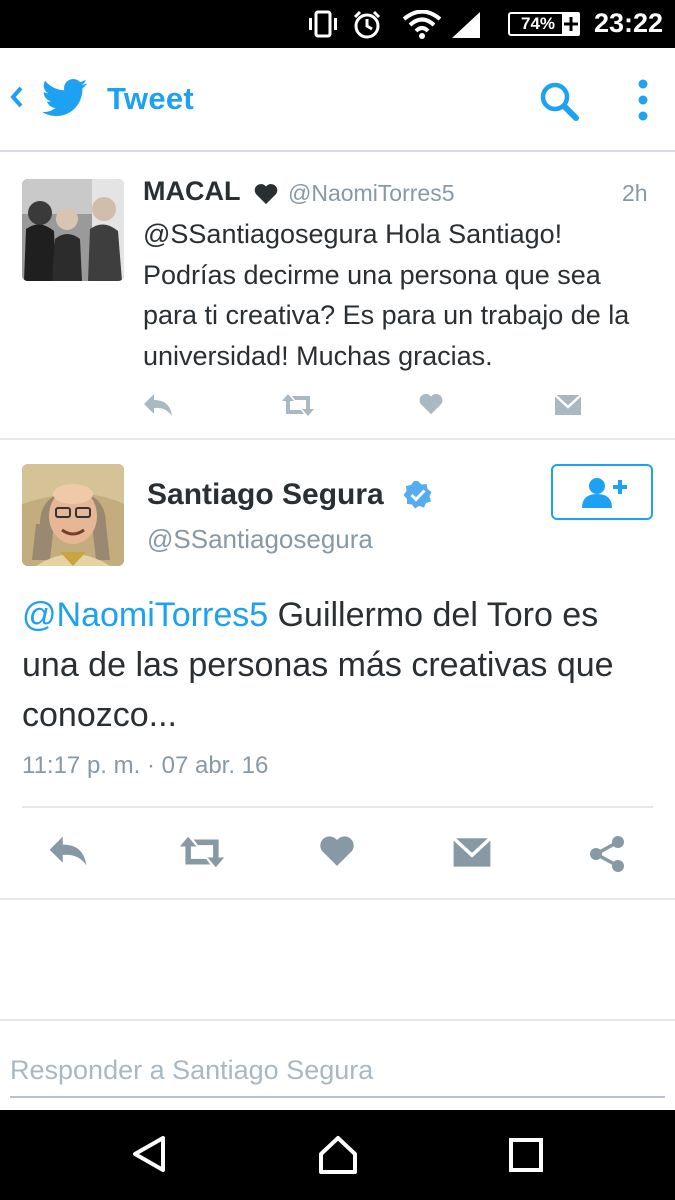 The image size is (675, 1200). Describe the element at coordinates (145, 615) in the screenshot. I see `mention-link: @NaomiTorres5` at that location.